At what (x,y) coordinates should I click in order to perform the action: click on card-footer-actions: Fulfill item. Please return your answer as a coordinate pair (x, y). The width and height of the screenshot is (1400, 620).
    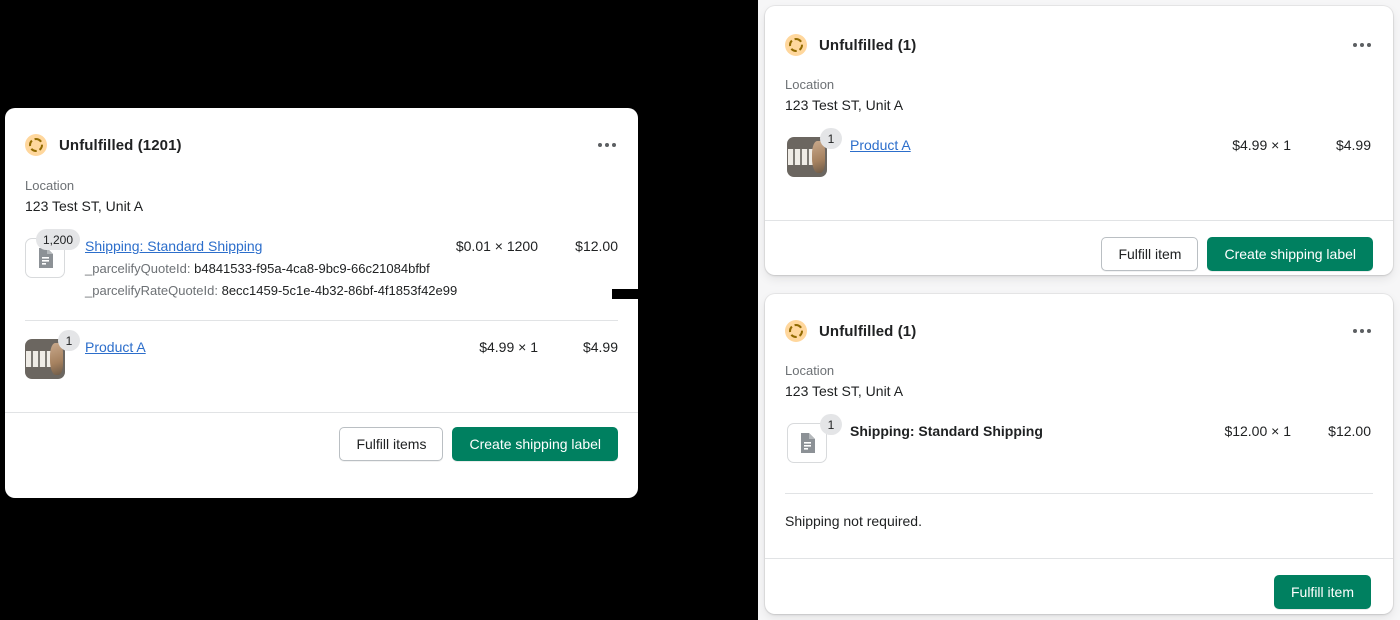
    Looking at the image, I should click on (1079, 586).